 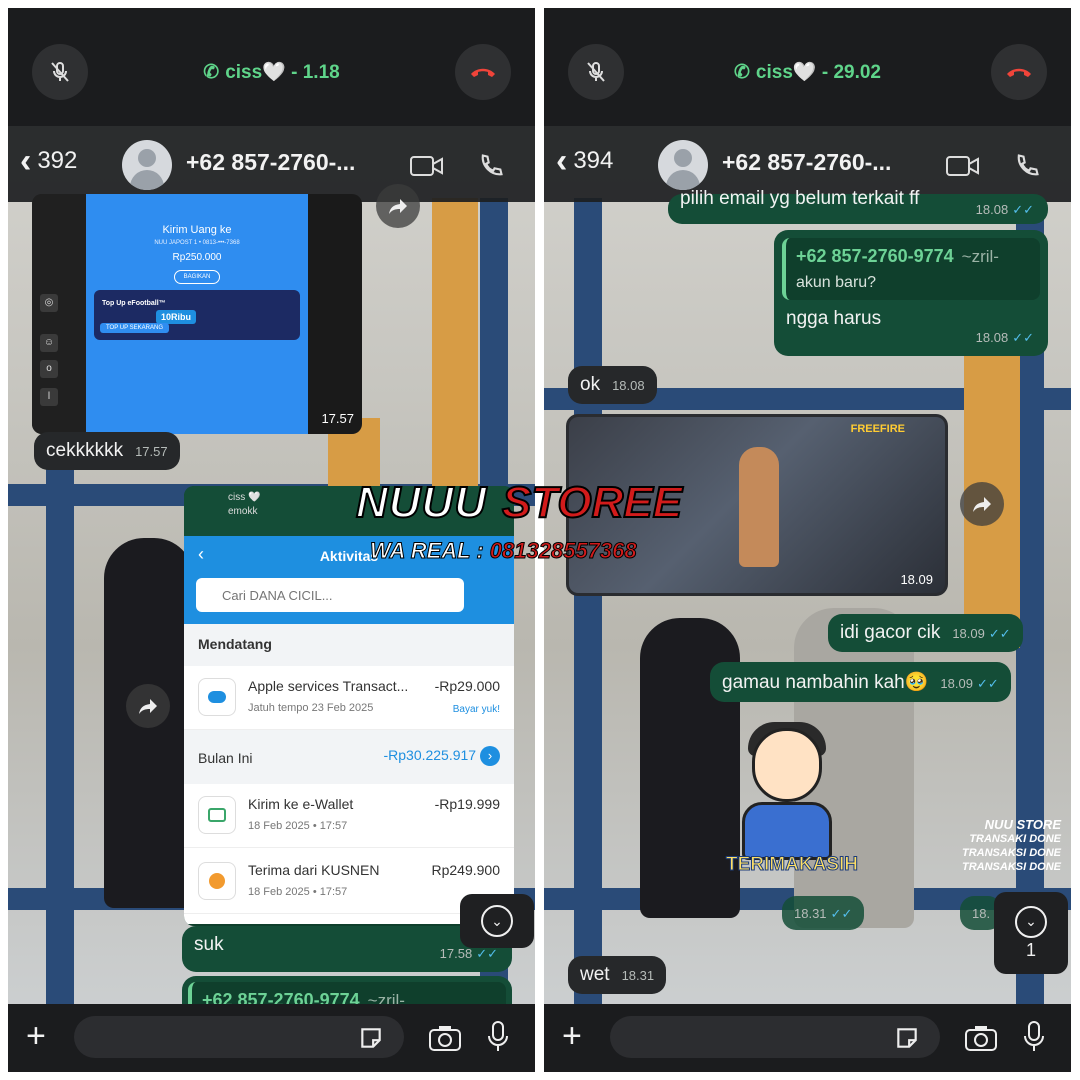 I want to click on forward-icon, so click(x=982, y=504).